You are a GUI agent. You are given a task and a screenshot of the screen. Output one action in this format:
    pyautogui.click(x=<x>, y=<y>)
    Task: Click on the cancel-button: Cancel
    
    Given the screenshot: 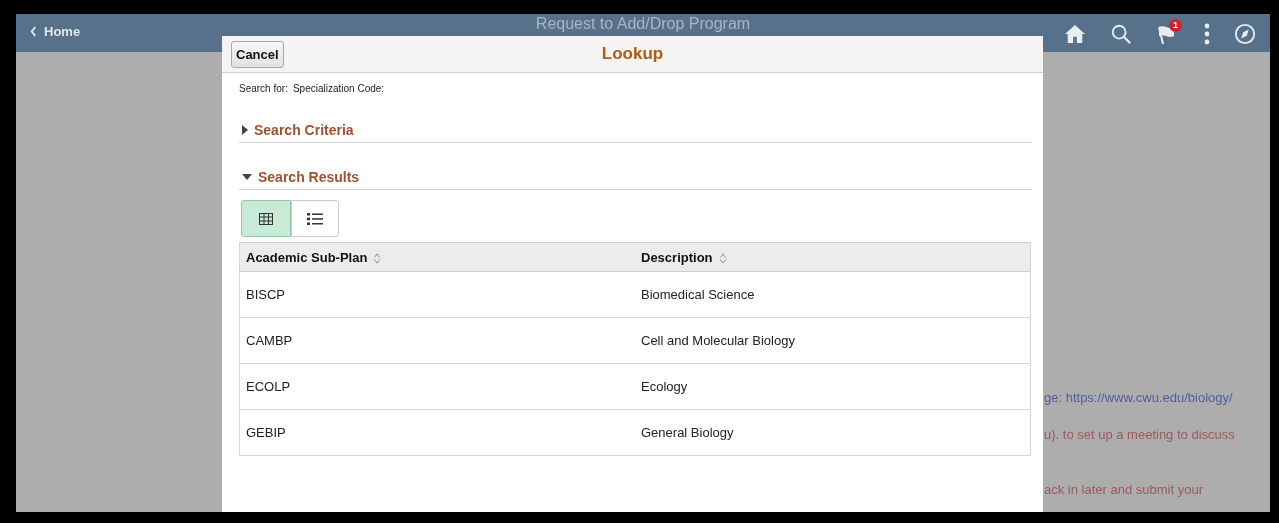 What is the action you would take?
    pyautogui.click(x=257, y=54)
    